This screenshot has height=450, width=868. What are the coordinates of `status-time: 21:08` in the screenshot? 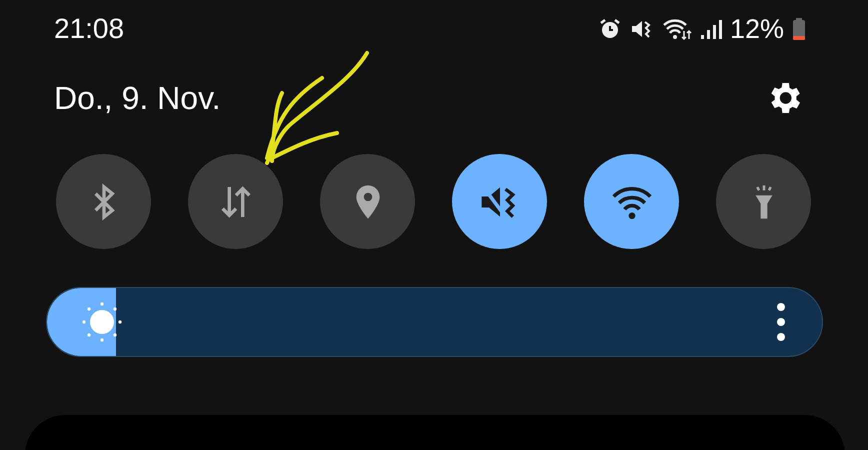 It's located at (89, 29).